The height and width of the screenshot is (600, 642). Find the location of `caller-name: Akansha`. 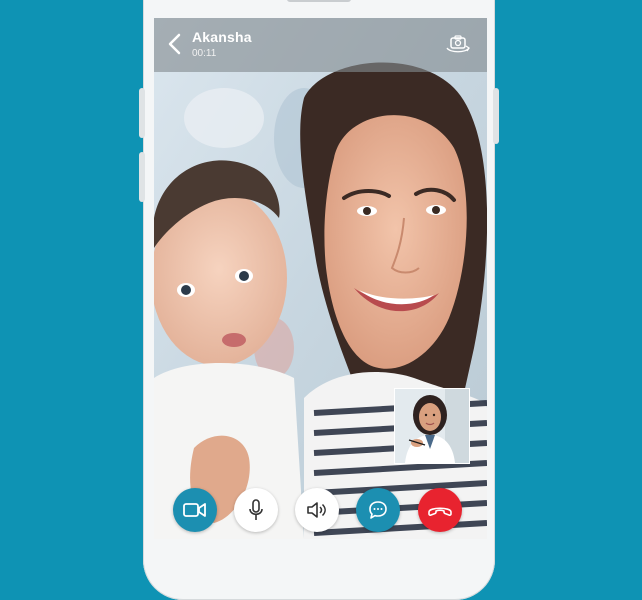

caller-name: Akansha is located at coordinates (222, 37).